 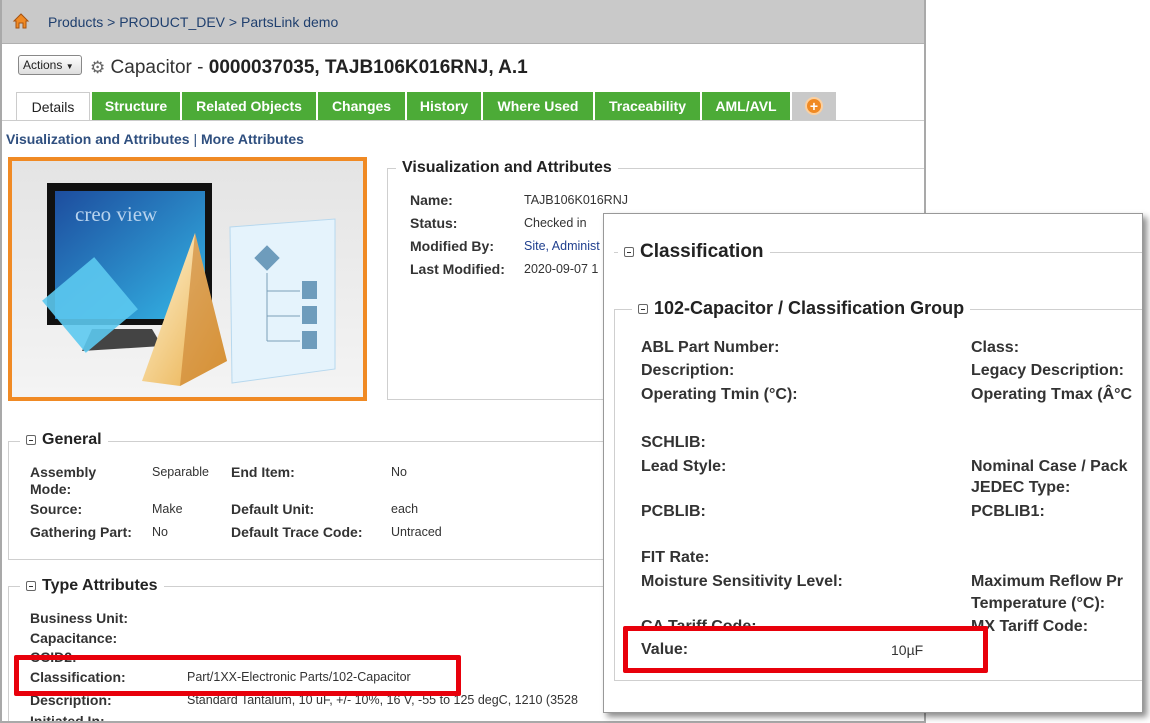 I want to click on general-title: General, so click(x=72, y=439).